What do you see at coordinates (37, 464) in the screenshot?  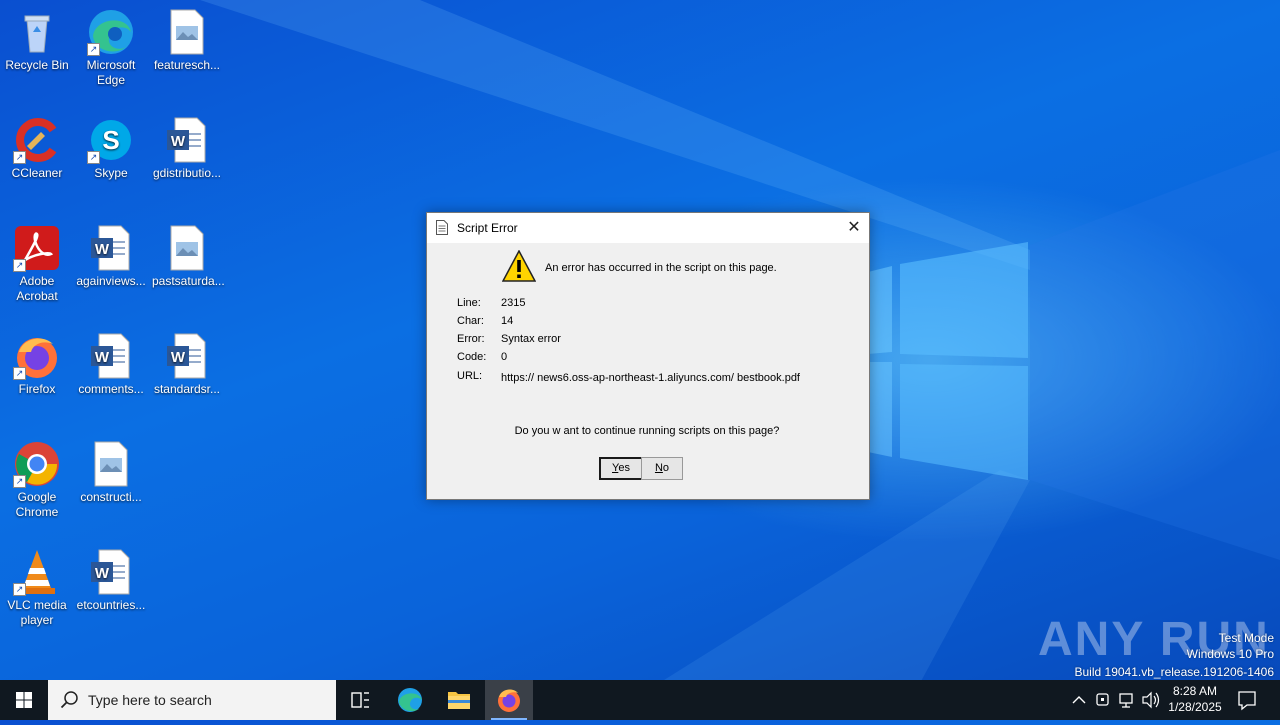 I see `chrome-icon: ↗` at bounding box center [37, 464].